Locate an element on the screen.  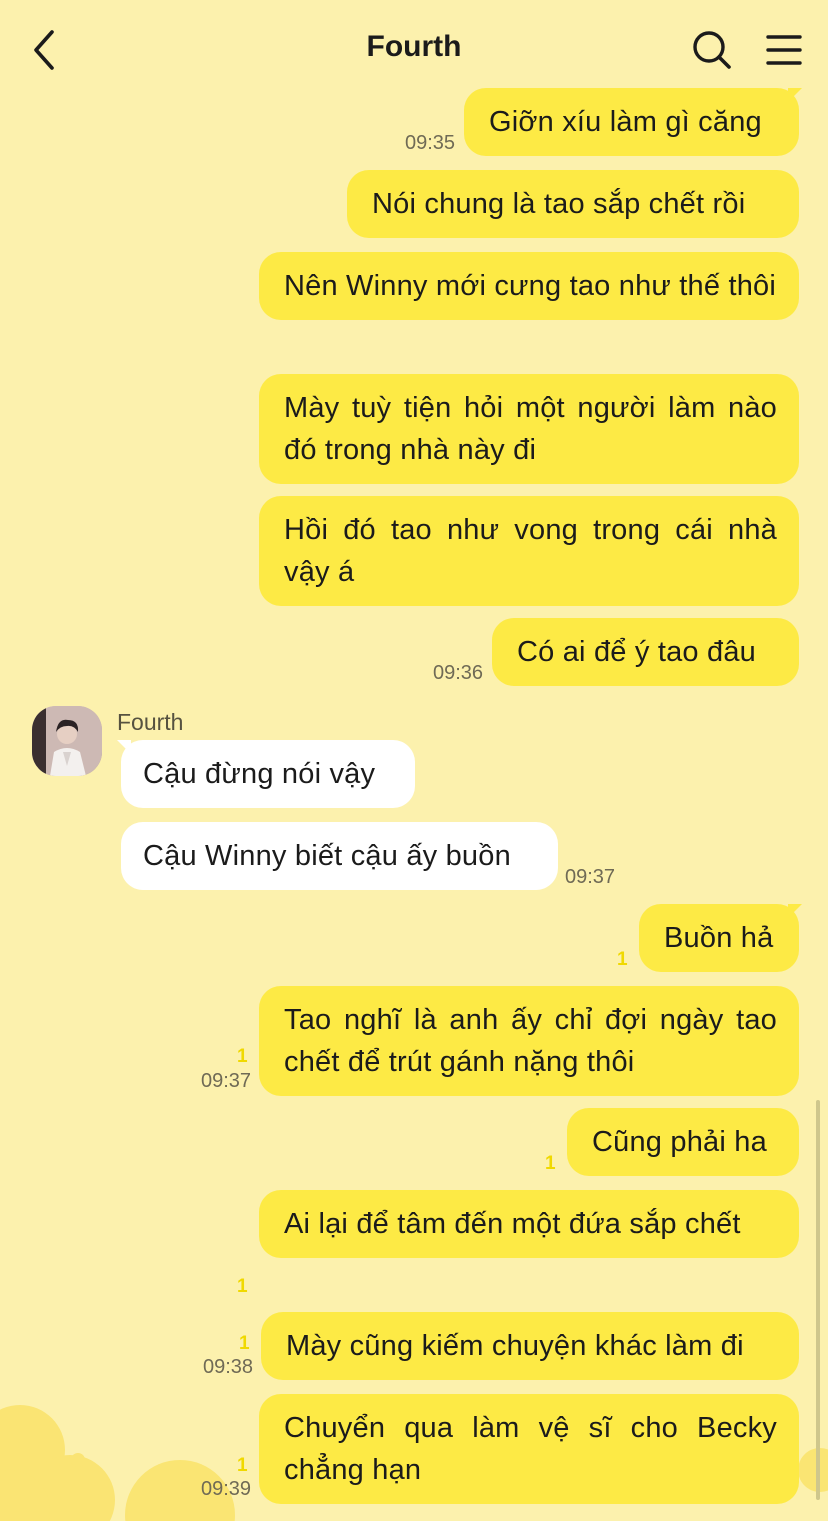
message-bubble: Có ai để ý tao đâu is located at coordinates (645, 652).